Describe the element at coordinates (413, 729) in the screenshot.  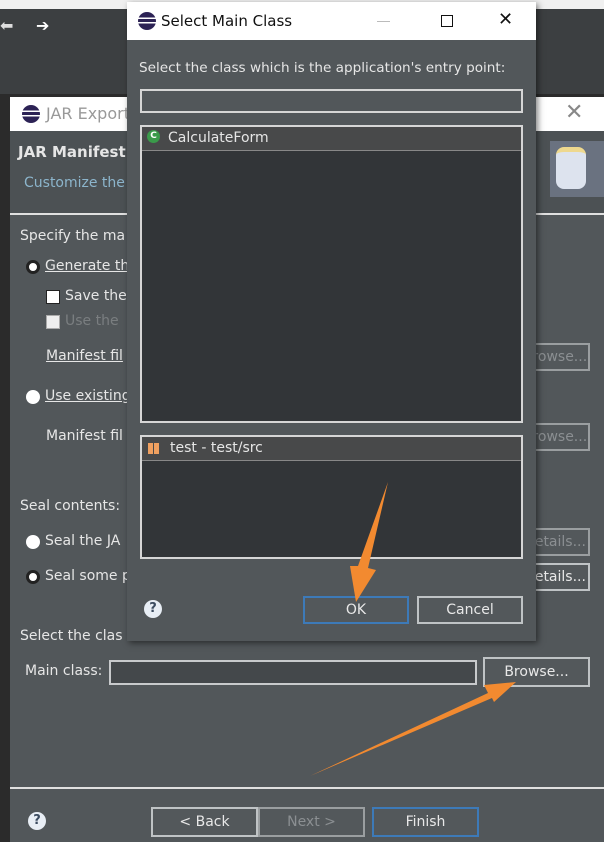
I see `arrow-to-browse` at that location.